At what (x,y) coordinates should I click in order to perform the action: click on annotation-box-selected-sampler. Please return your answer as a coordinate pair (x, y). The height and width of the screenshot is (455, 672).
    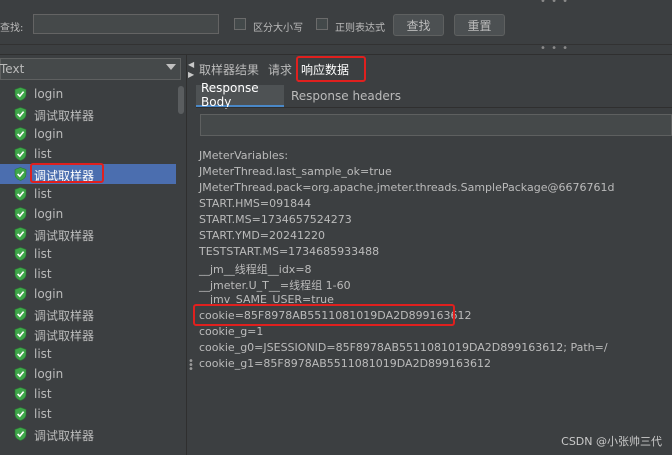
    Looking at the image, I should click on (67, 173).